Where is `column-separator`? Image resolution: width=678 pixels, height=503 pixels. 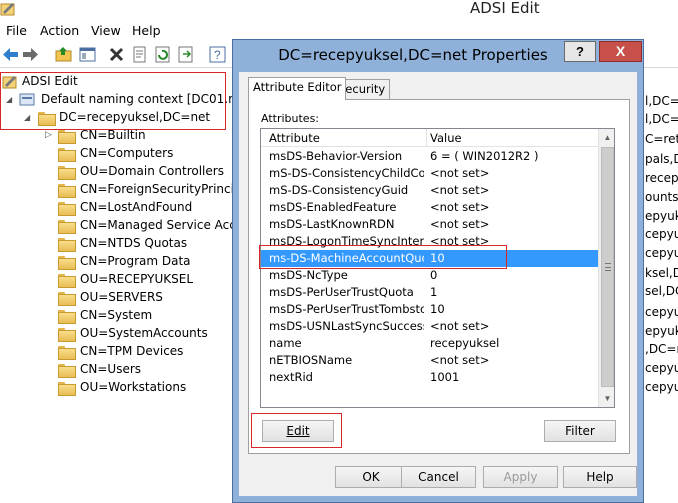
column-separator is located at coordinates (426, 138).